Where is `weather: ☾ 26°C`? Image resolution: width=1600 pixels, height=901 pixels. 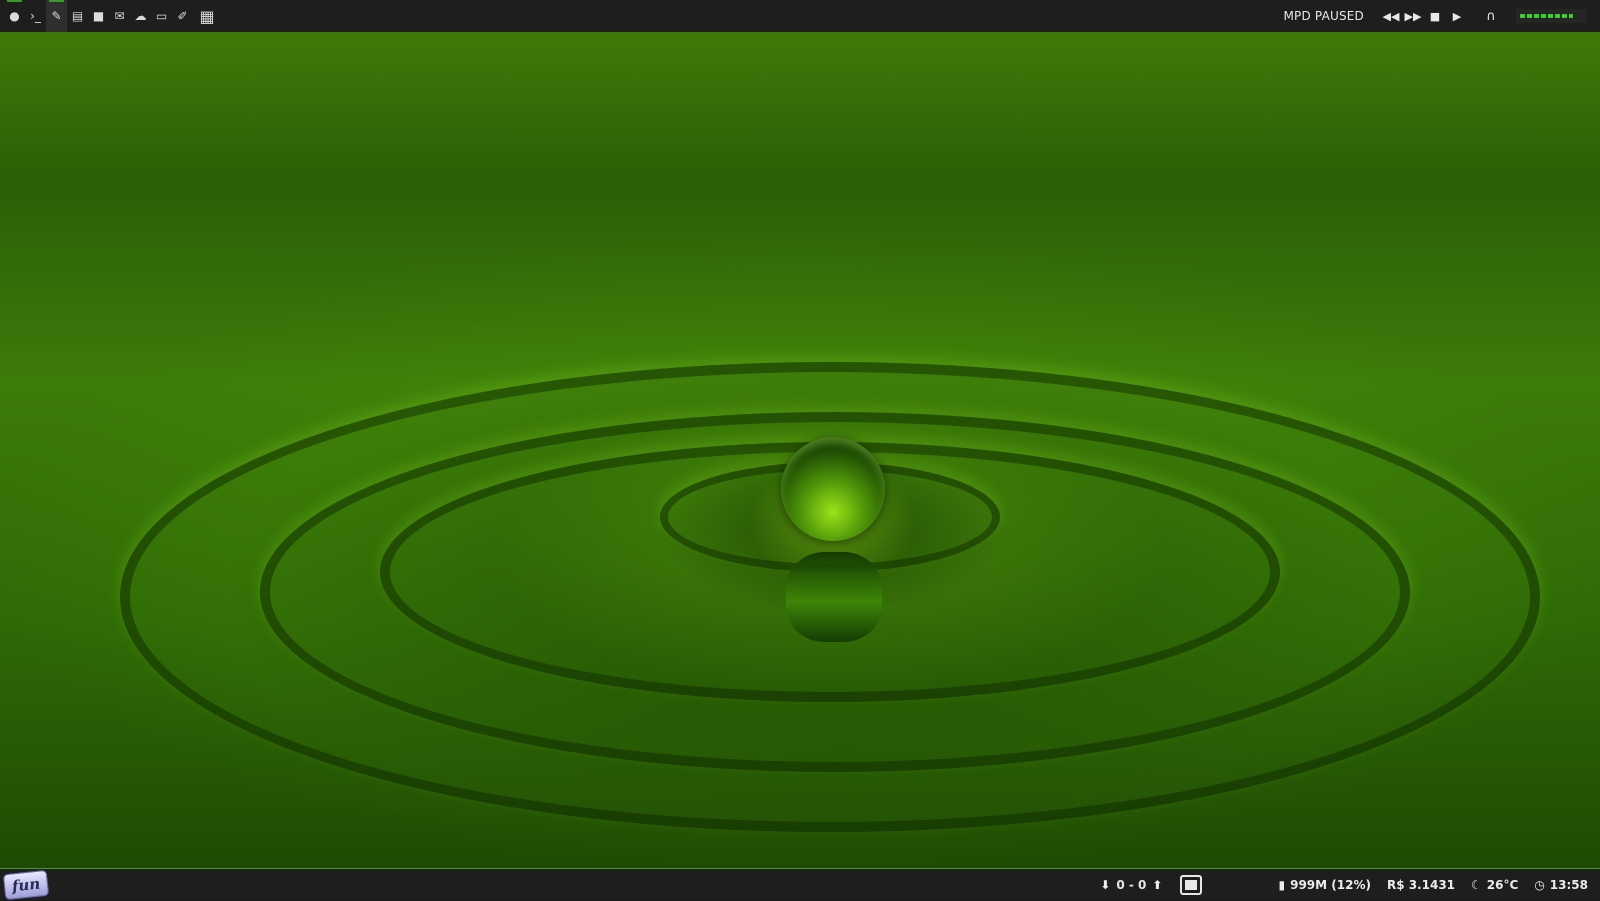 weather: ☾ 26°C is located at coordinates (1494, 885).